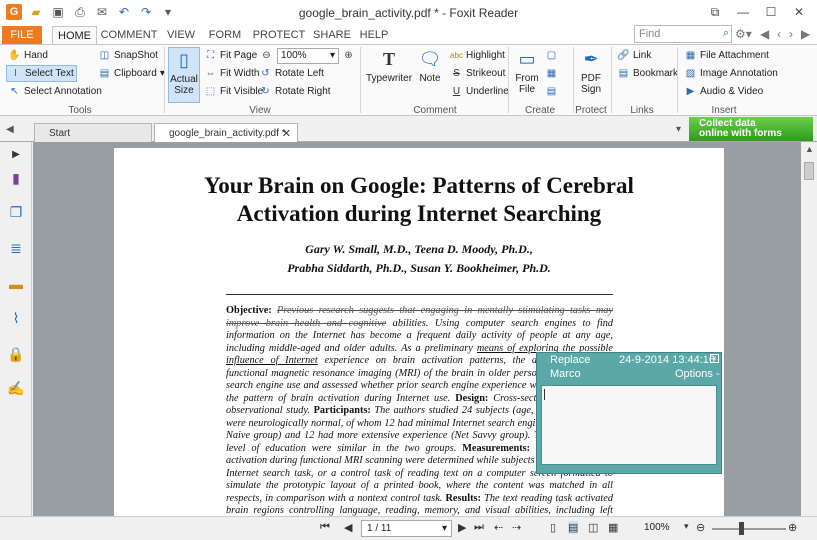  Describe the element at coordinates (430, 66) in the screenshot. I see `note-button: 🗨 Note` at that location.